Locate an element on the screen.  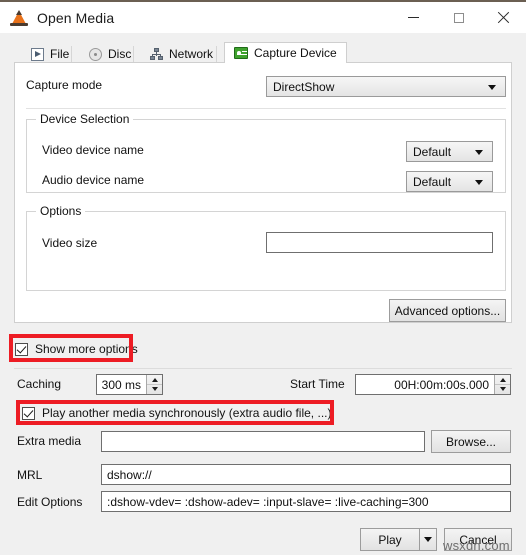
extra-media-input is located at coordinates (263, 441).